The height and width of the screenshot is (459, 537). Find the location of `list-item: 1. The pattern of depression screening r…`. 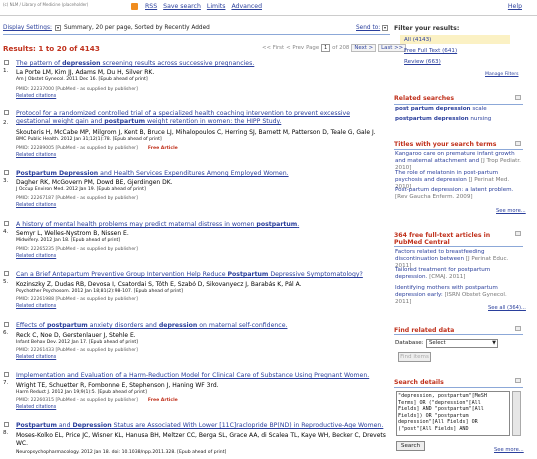

list-item: 1. The pattern of depression screening r… is located at coordinates (195, 82).